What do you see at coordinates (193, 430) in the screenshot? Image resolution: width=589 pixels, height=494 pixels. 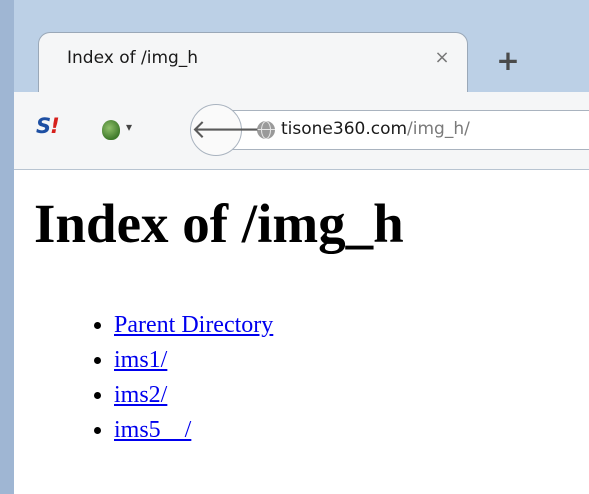 I see `list-item: ims5 /` at bounding box center [193, 430].